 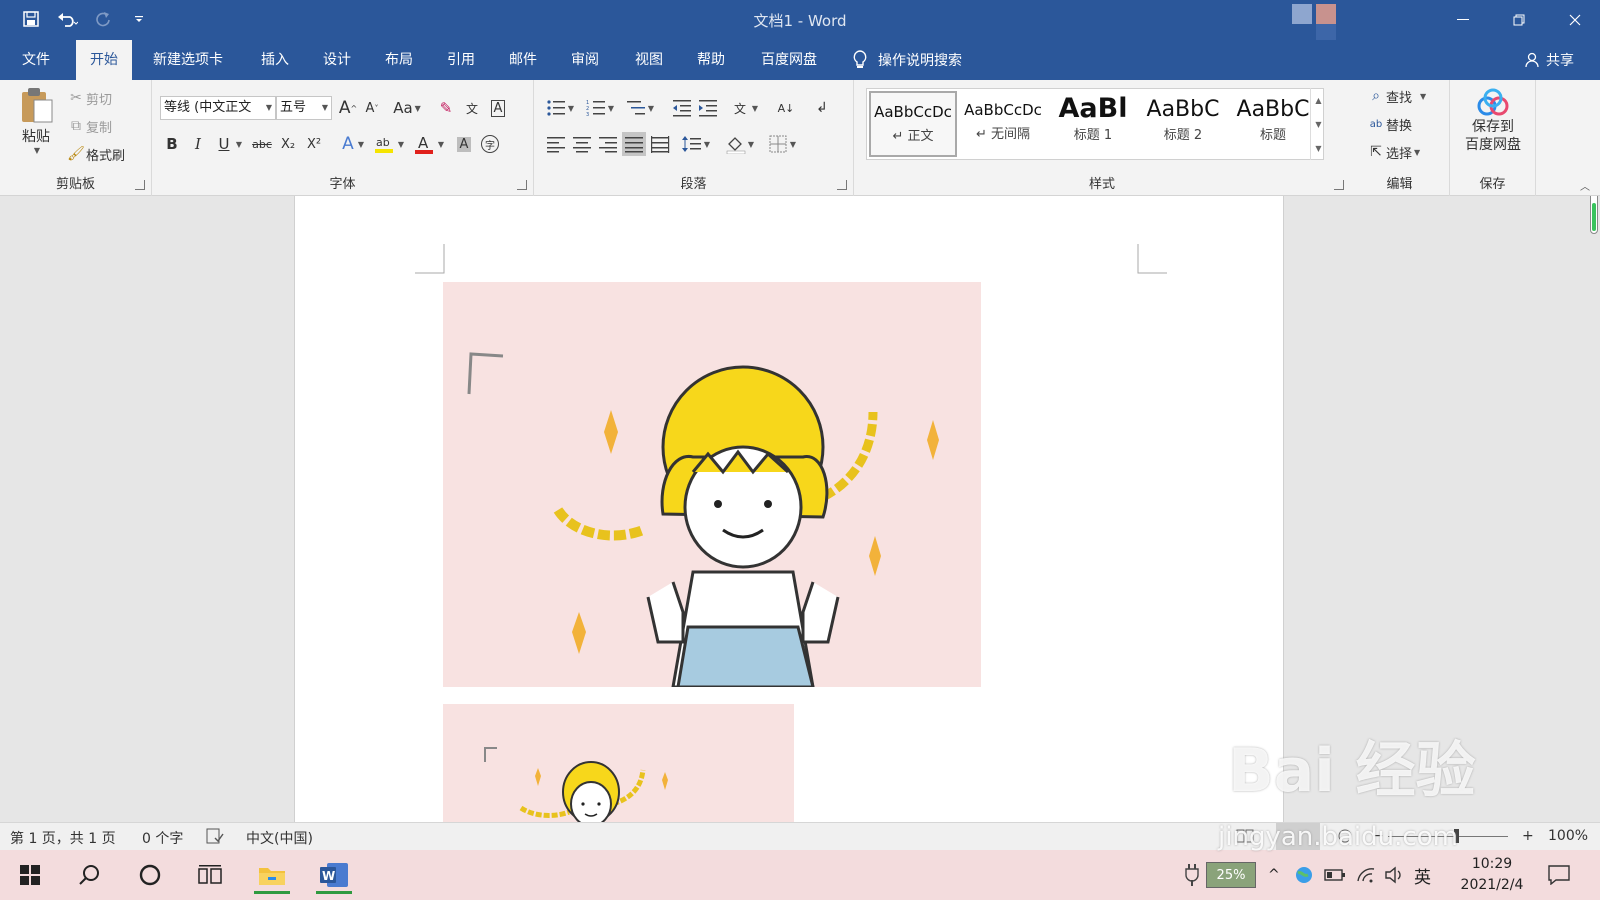 I want to click on cut-button: ✂ 剪切, so click(x=89, y=98).